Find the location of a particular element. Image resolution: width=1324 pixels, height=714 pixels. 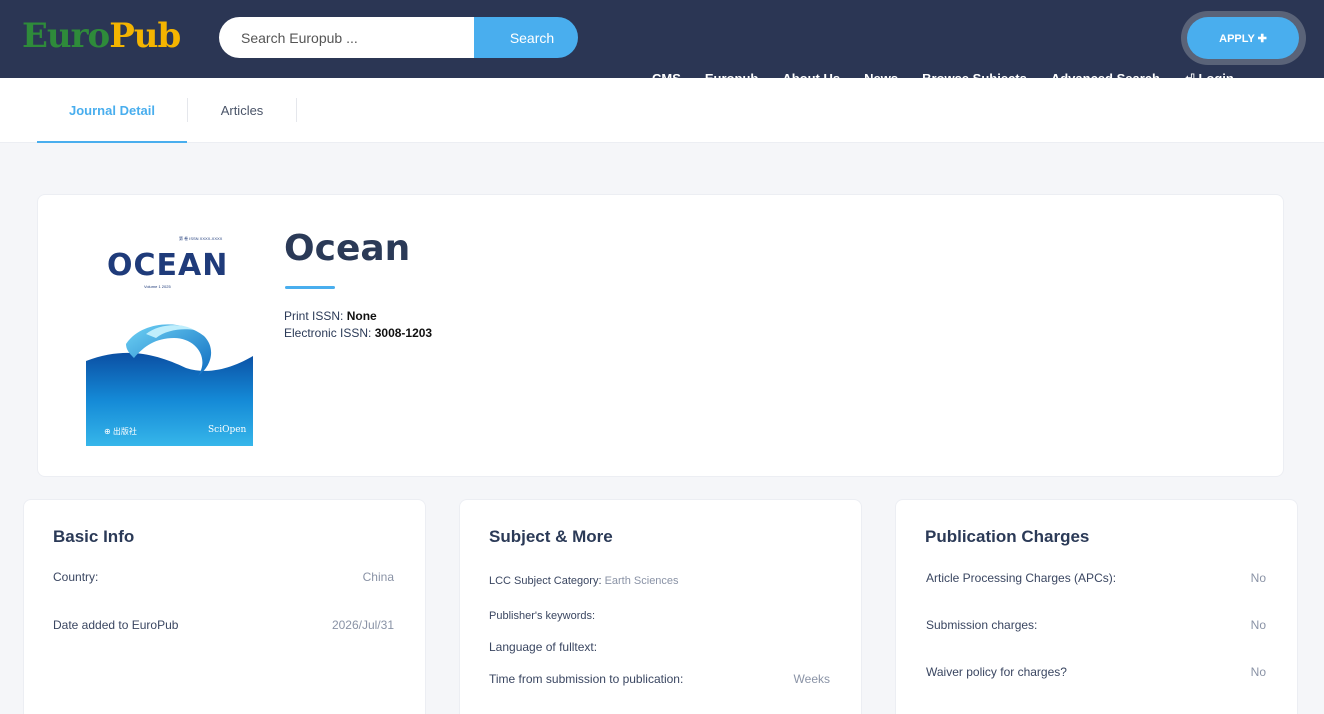

search-button: Search is located at coordinates (526, 37).